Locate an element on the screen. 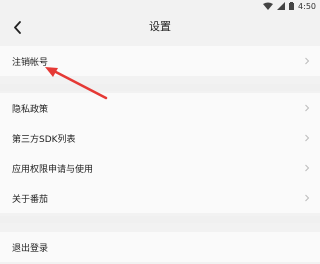 This screenshot has width=320, height=264. logout-label: 退出登录 is located at coordinates (30, 248).